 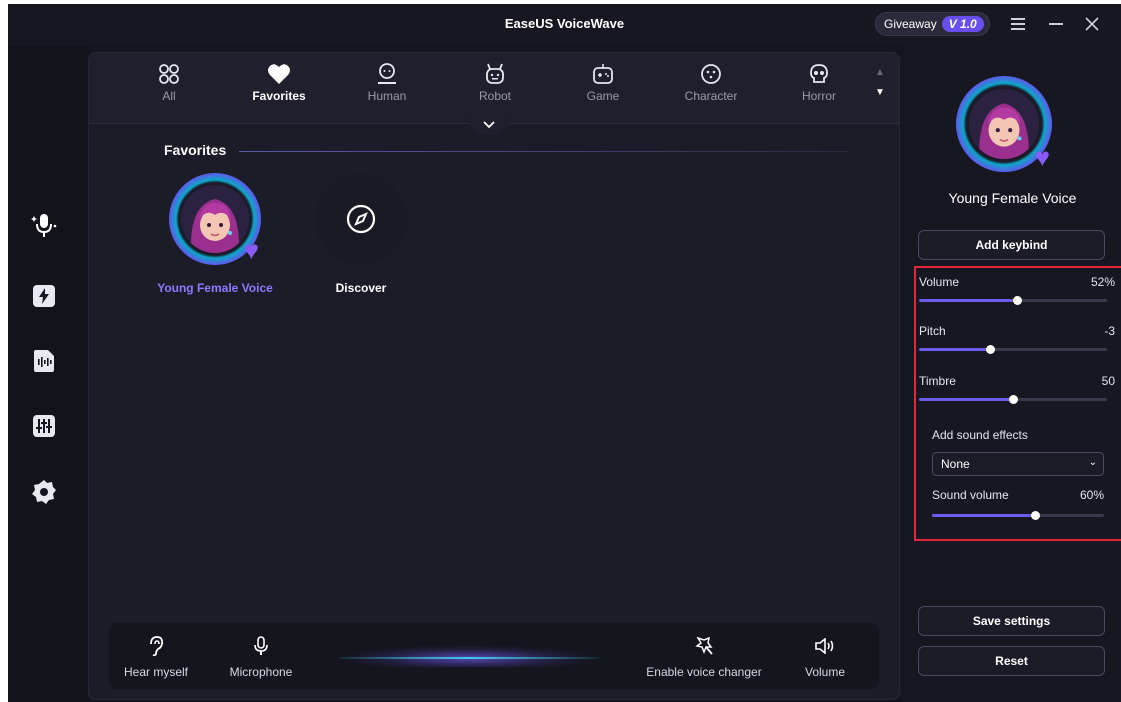 What do you see at coordinates (880, 73) in the screenshot?
I see `scroll-up-icon: ▲` at bounding box center [880, 73].